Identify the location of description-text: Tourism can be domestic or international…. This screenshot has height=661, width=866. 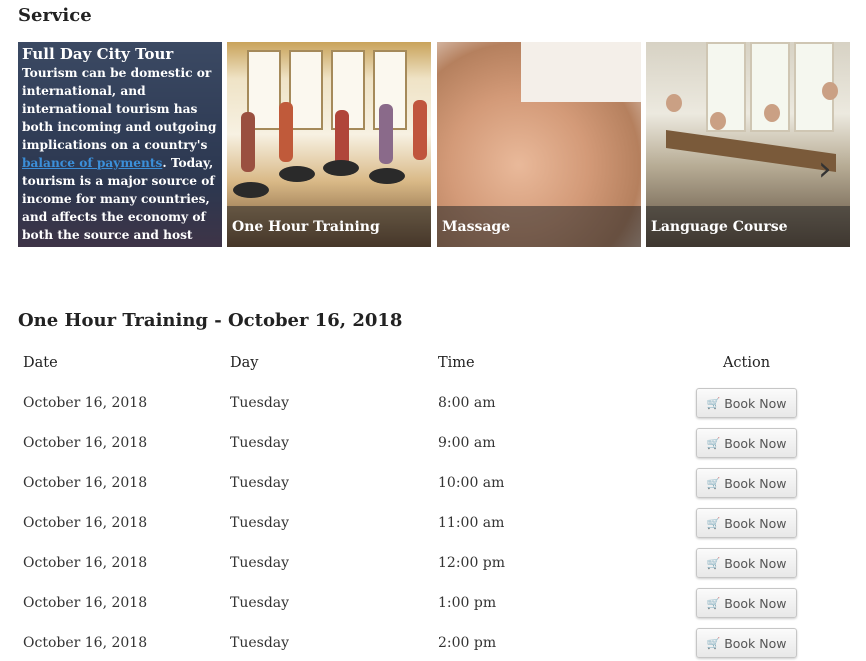
(119, 109).